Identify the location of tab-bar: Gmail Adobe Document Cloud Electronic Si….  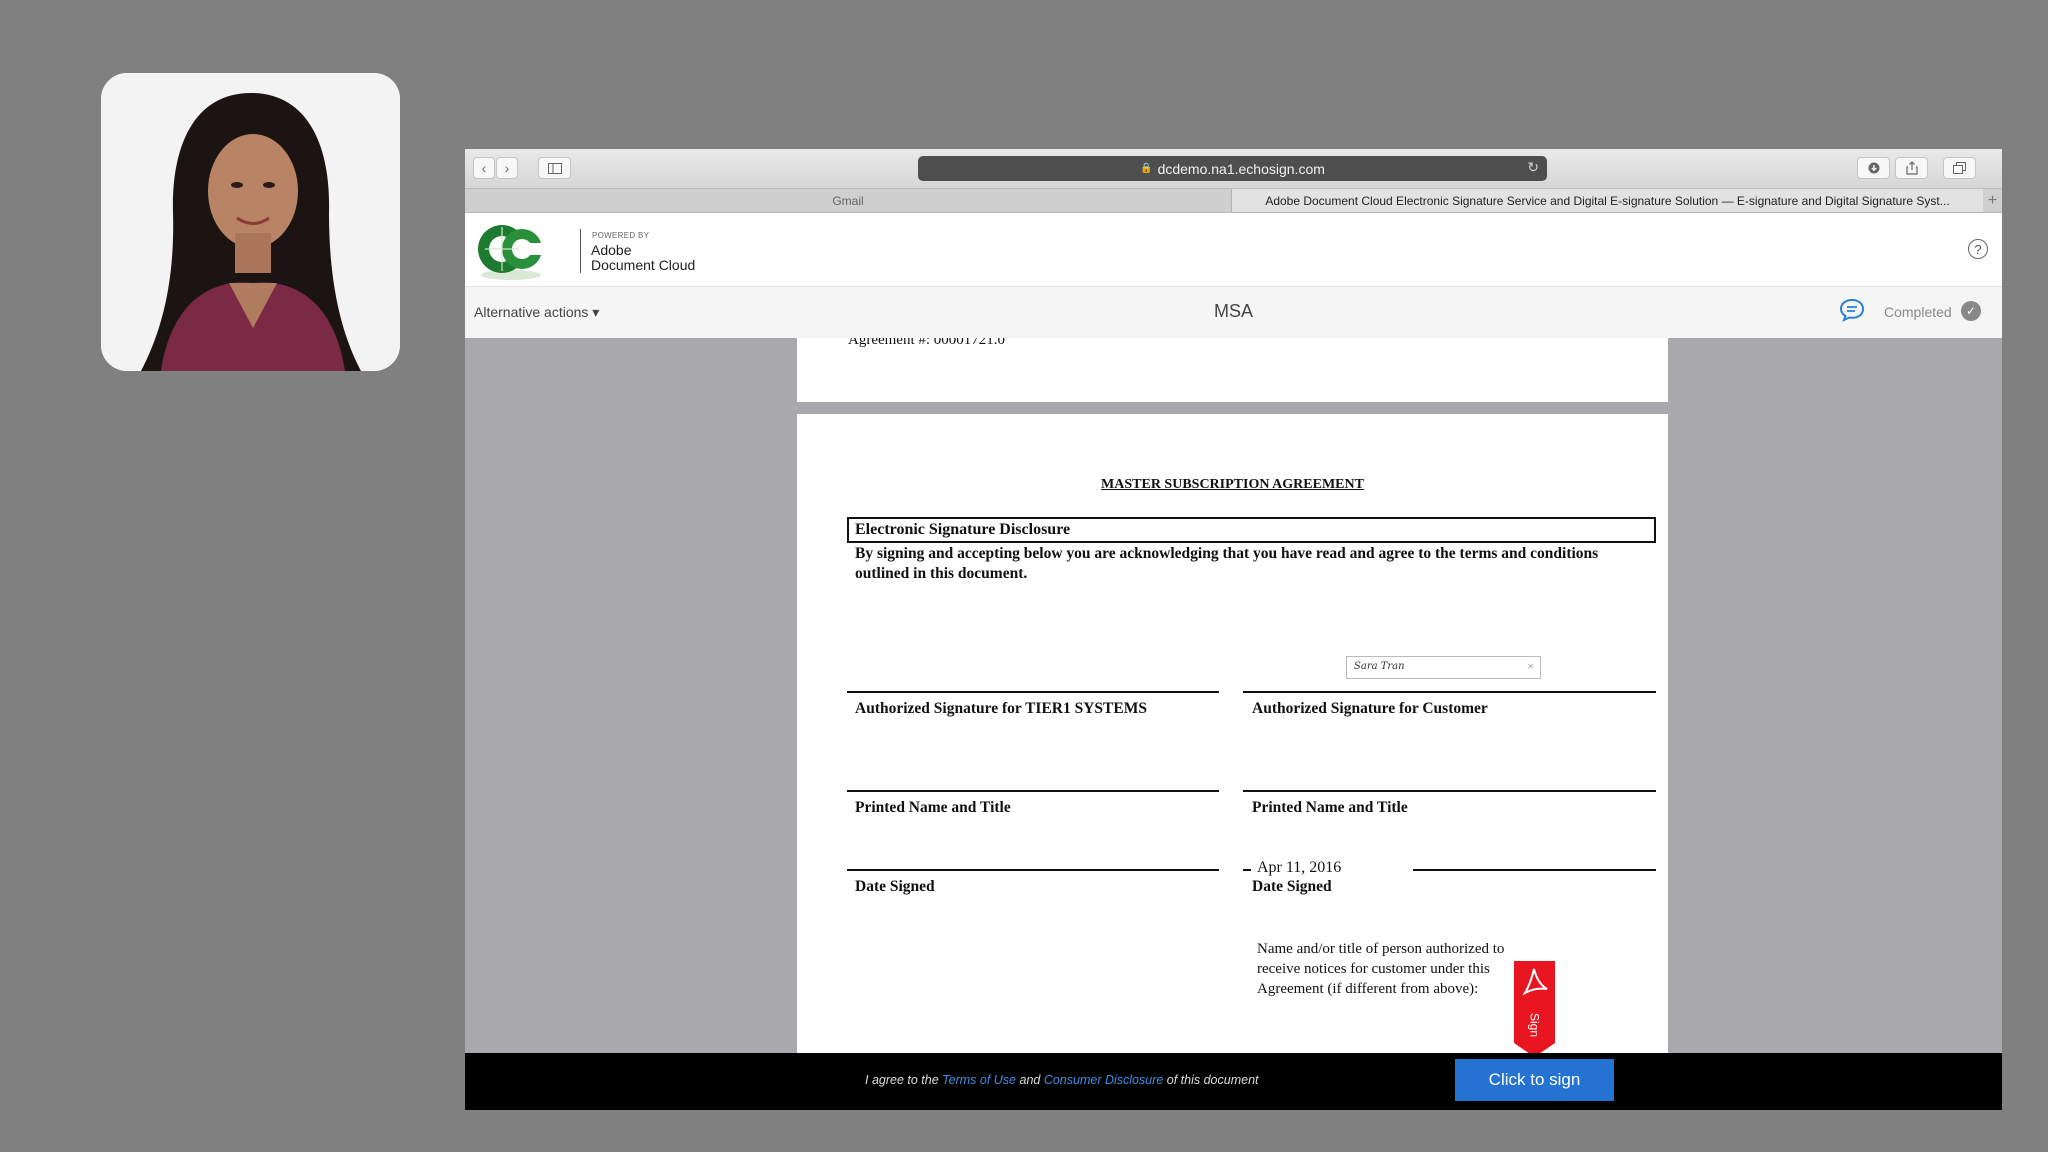
(1233, 201).